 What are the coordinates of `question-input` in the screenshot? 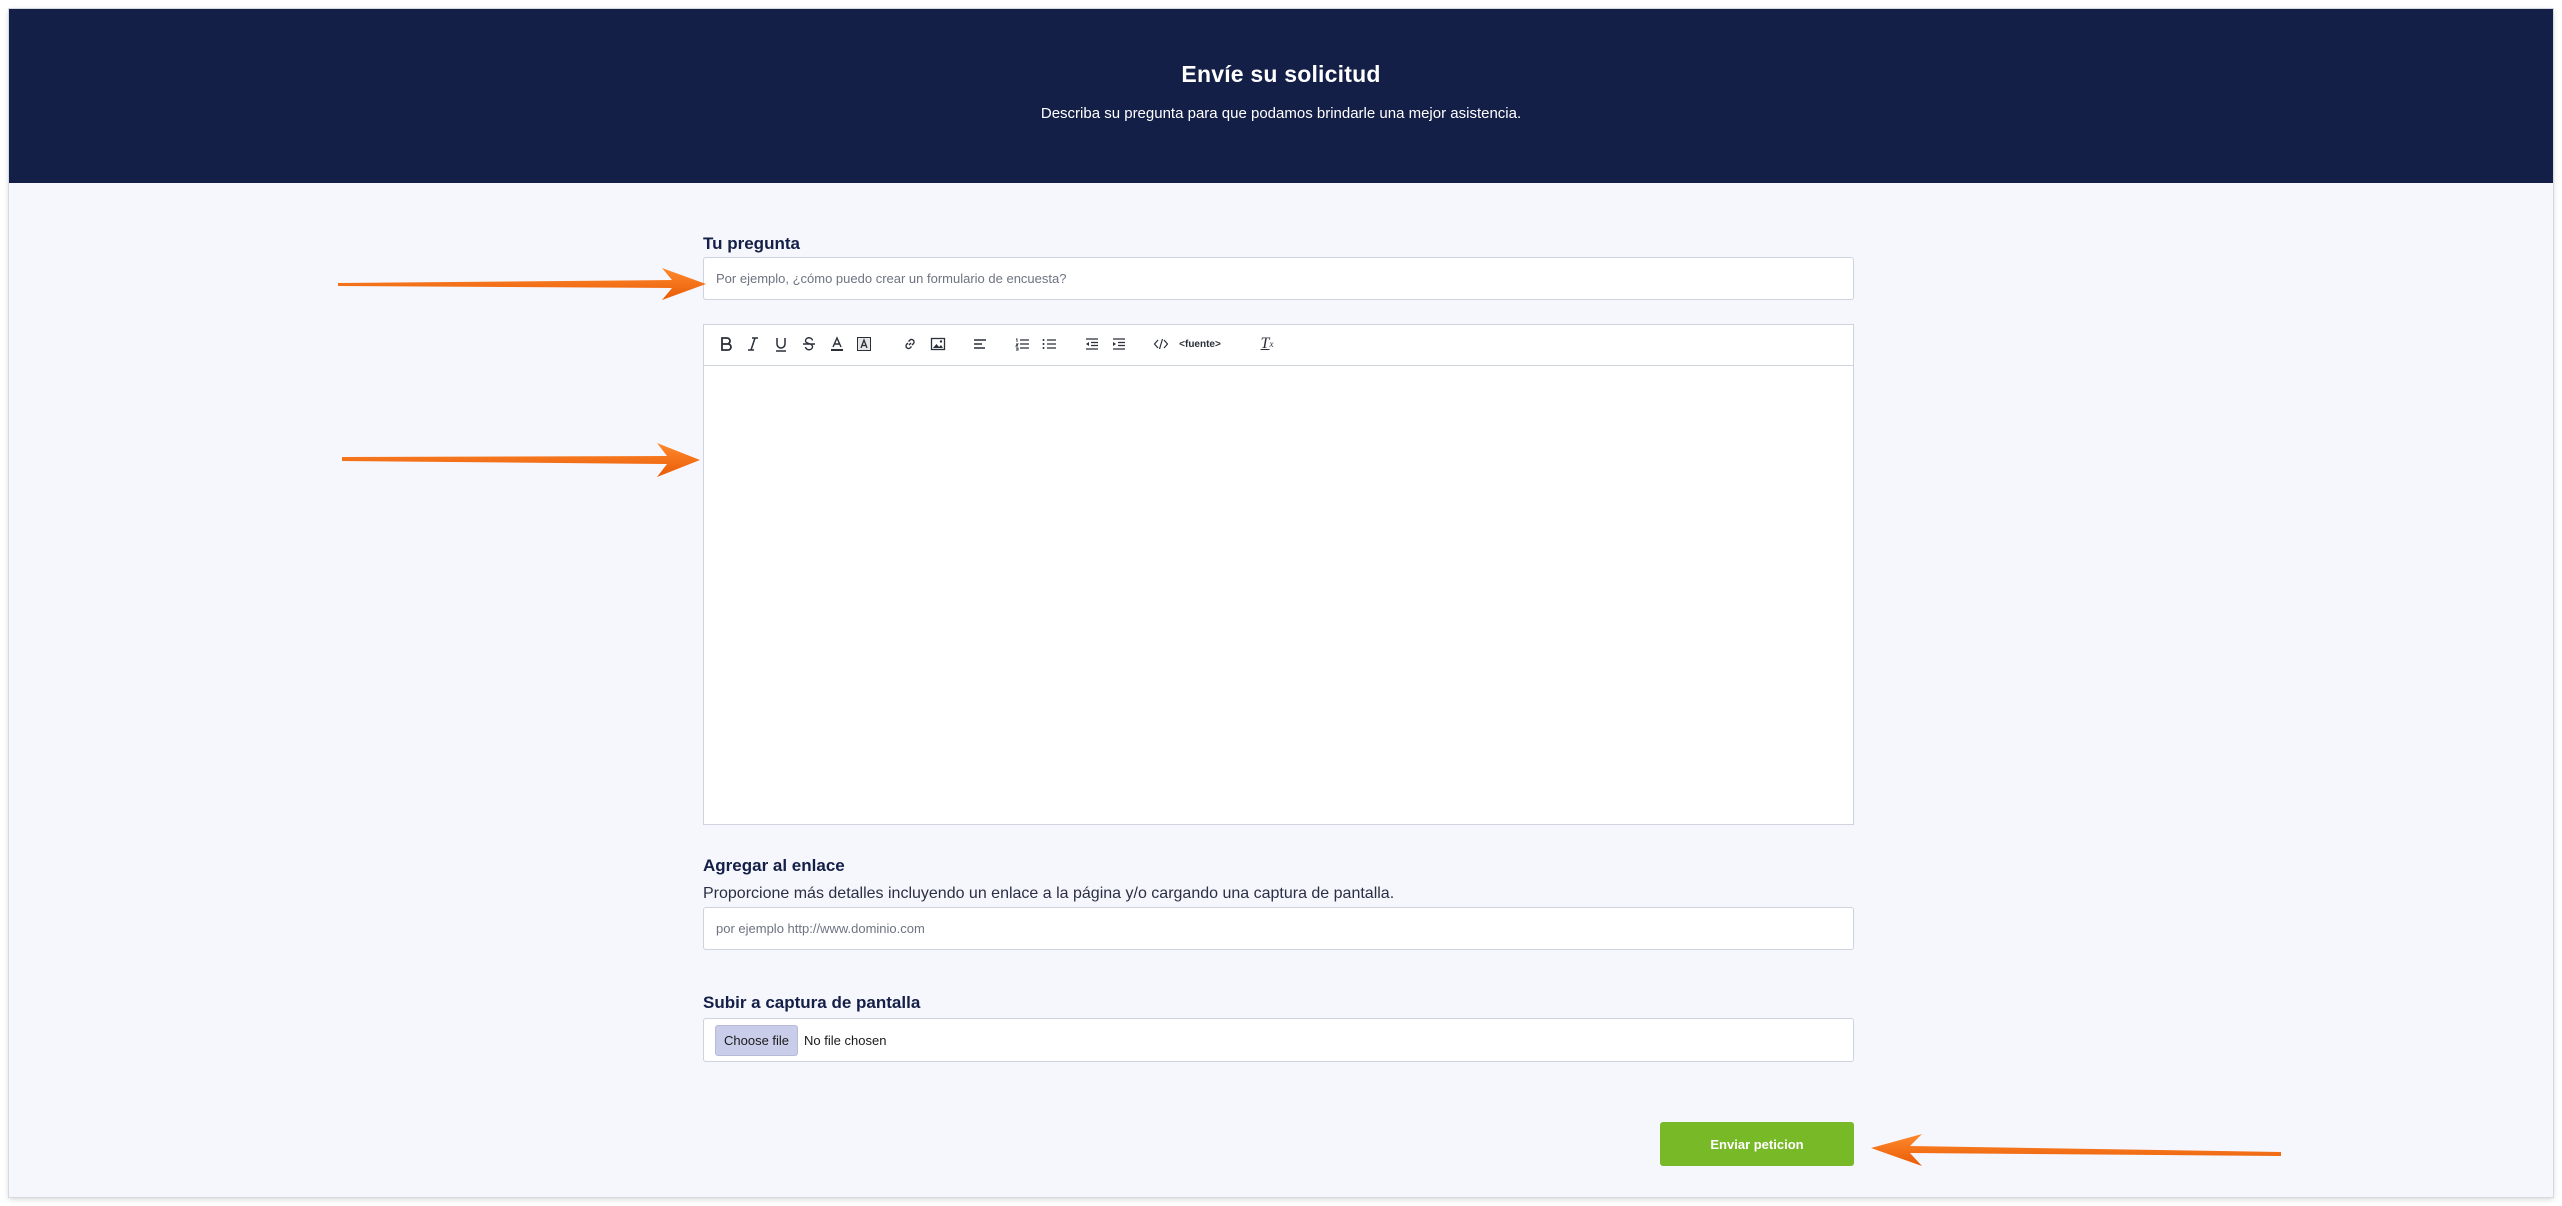 It's located at (1278, 278).